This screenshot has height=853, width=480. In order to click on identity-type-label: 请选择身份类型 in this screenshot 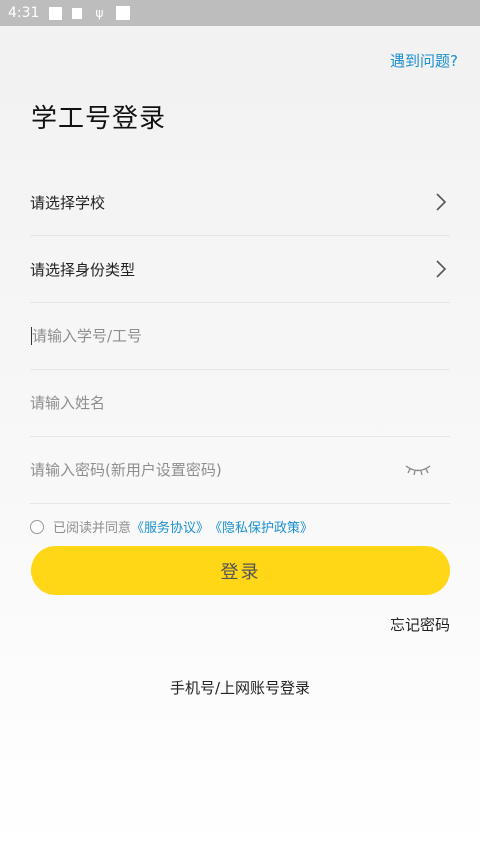, I will do `click(83, 269)`.